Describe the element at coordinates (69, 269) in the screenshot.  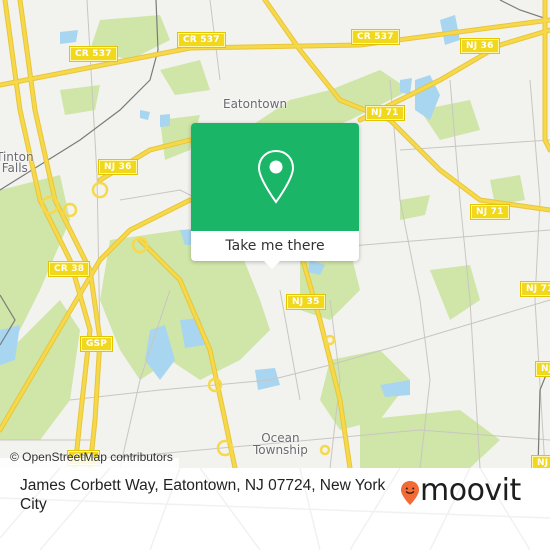
I see `road-shield-cr38: CR 38` at that location.